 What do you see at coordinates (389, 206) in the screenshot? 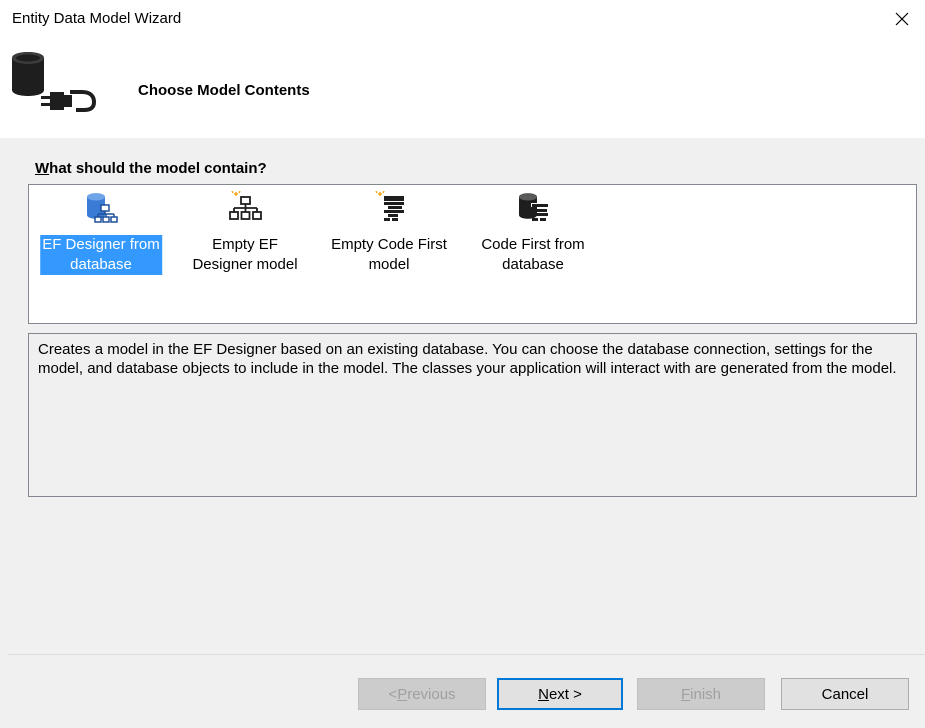
I see `empty-code-first-icon` at bounding box center [389, 206].